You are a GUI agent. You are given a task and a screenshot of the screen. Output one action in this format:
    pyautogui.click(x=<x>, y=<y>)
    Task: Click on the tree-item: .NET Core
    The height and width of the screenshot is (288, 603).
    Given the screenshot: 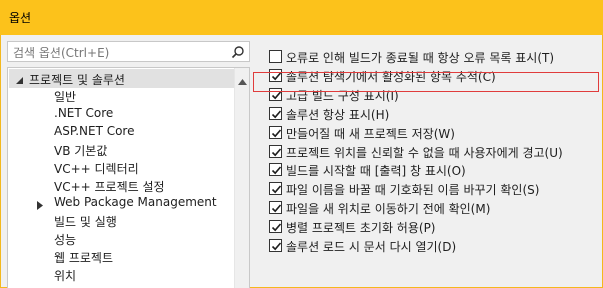 What is the action you would take?
    pyautogui.click(x=83, y=113)
    